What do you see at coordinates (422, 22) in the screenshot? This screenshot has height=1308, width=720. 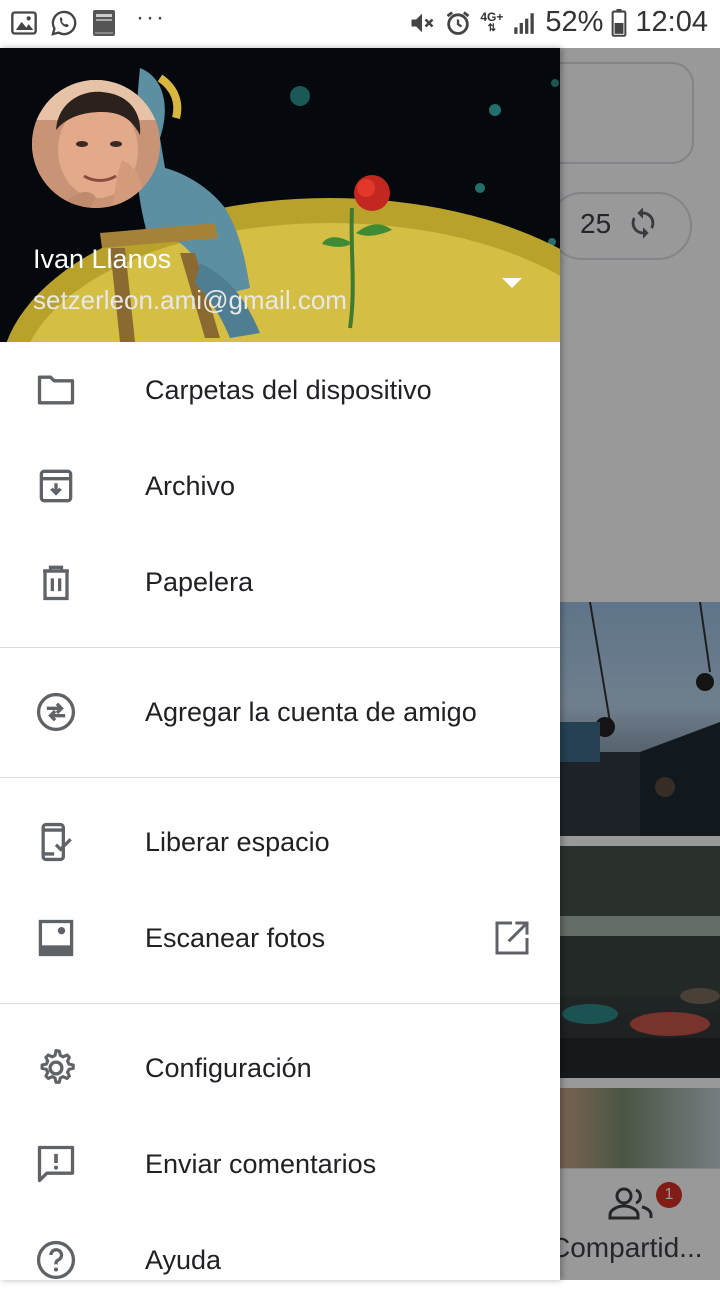 I see `vibrate-mute-icon` at bounding box center [422, 22].